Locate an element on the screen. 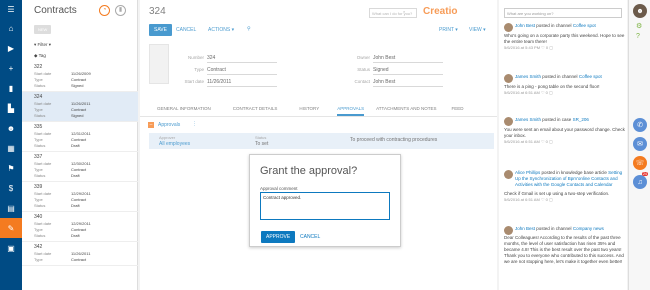 The height and width of the screenshot is (290, 650). chart-icon: ▮ is located at coordinates (11, 88).